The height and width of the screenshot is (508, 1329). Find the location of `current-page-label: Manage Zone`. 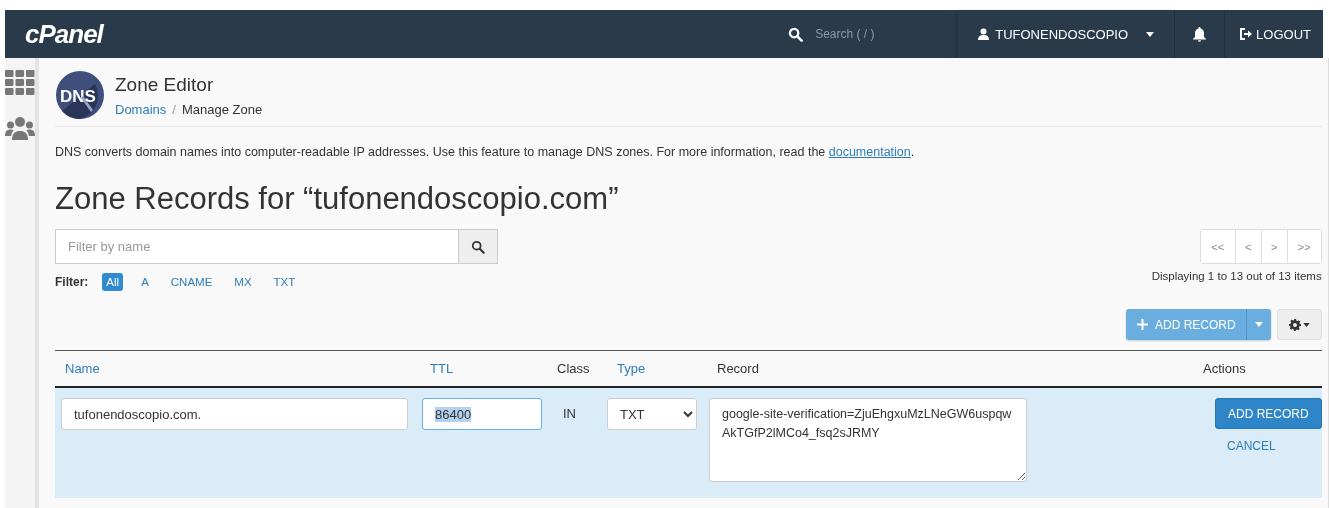

current-page-label: Manage Zone is located at coordinates (222, 109).